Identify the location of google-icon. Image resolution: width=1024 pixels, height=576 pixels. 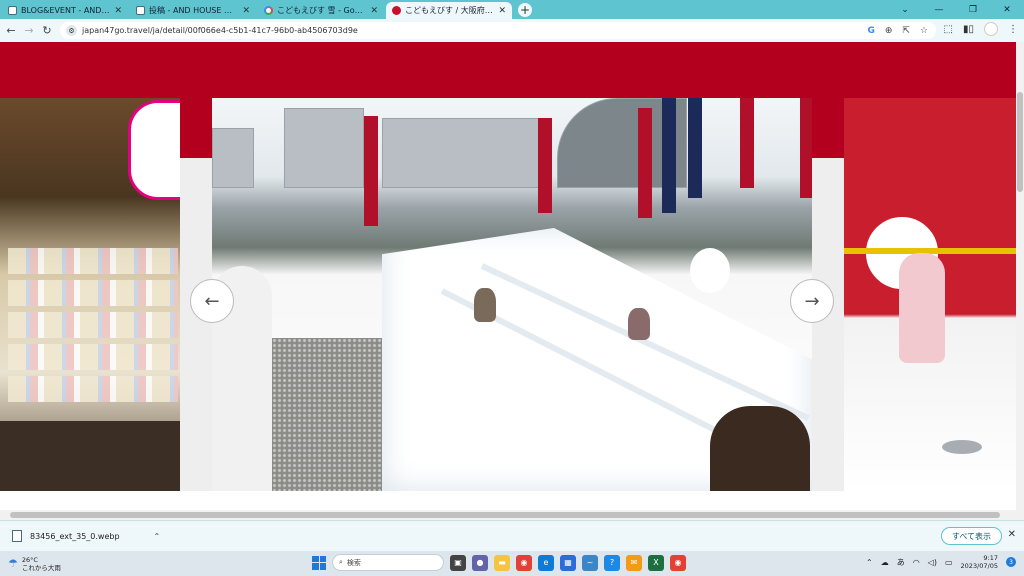
(268, 10).